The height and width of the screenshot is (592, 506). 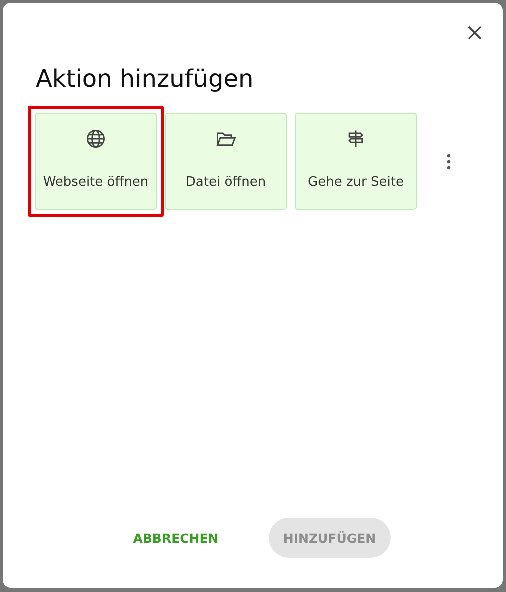 I want to click on globe-icon, so click(x=96, y=139).